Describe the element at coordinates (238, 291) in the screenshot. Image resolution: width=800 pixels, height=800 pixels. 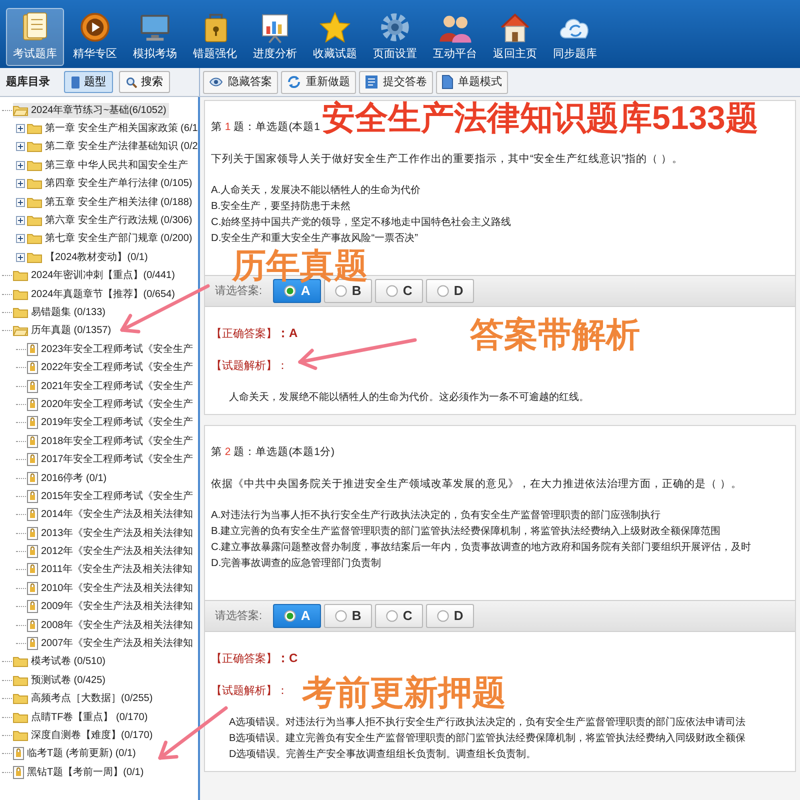
I see `answer-prompt: 请选答案:` at that location.